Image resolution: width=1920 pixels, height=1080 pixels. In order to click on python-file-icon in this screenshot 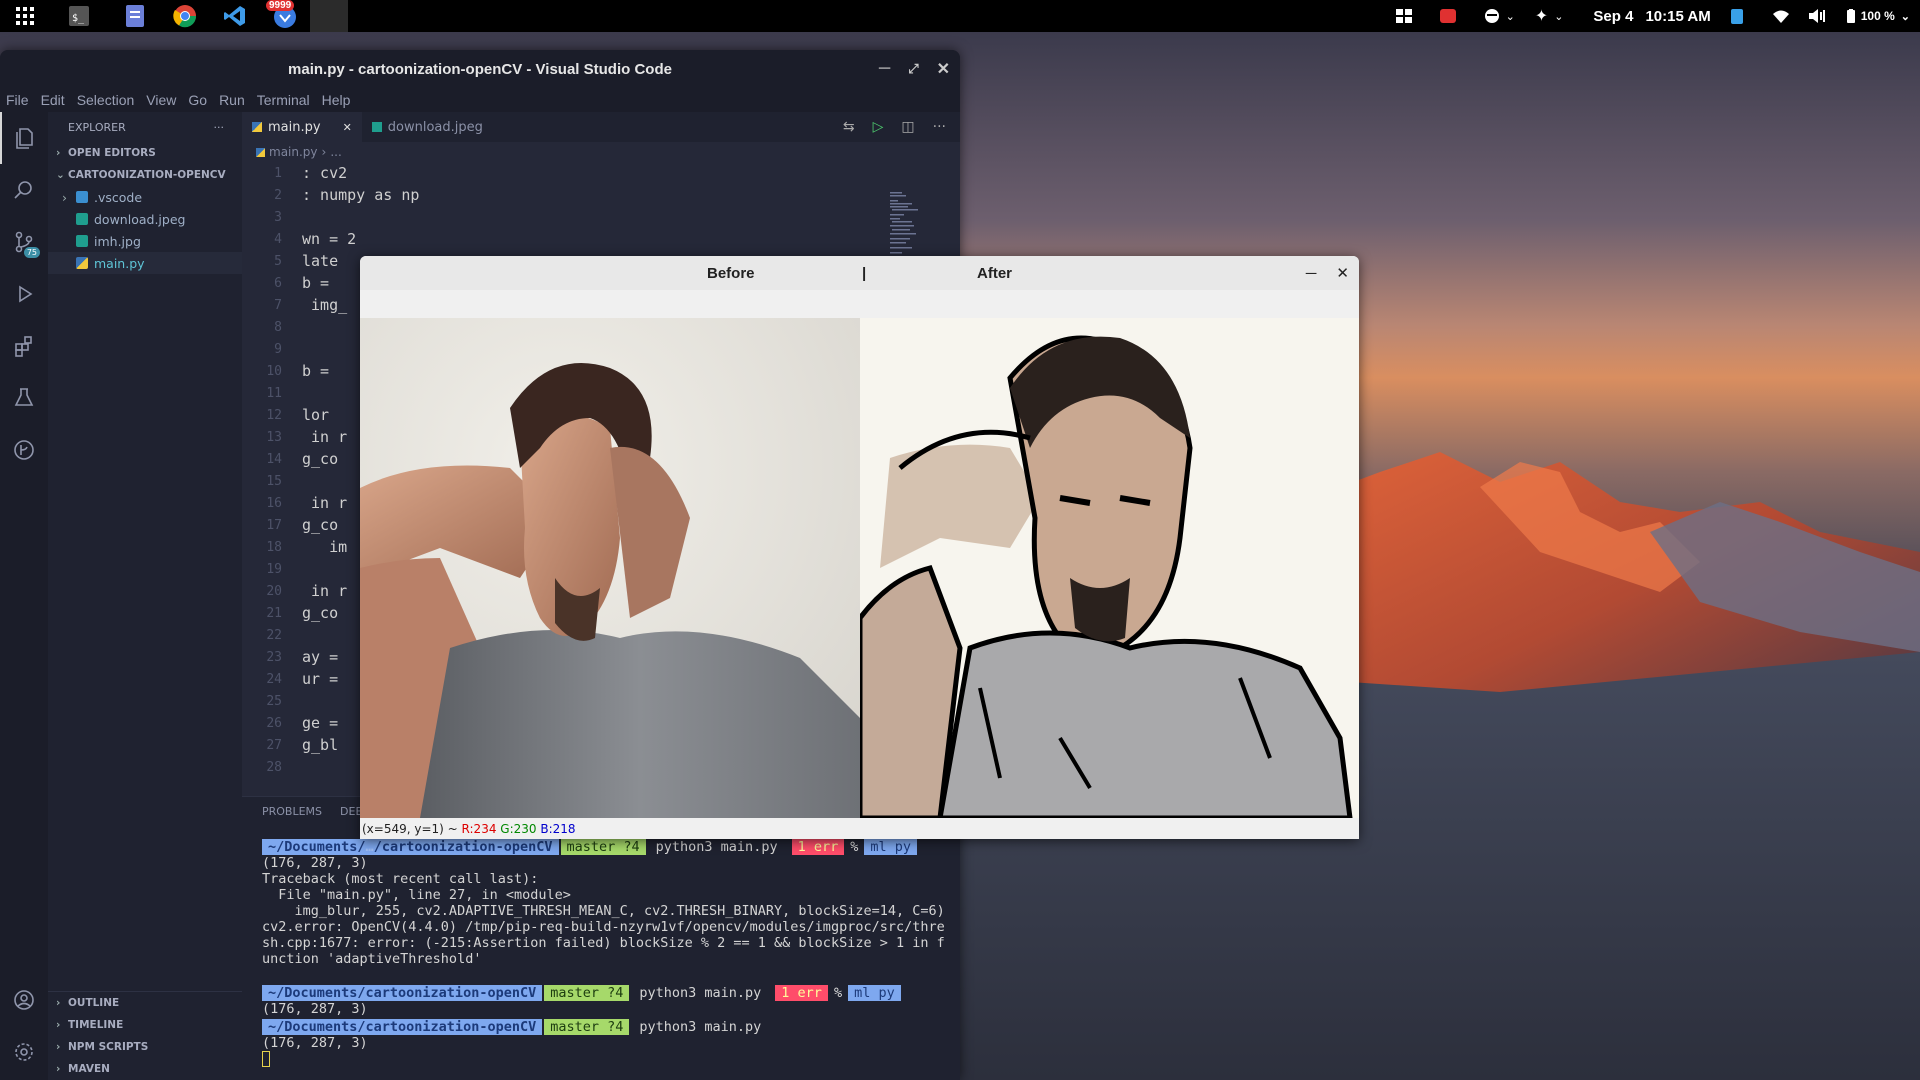, I will do `click(260, 152)`.